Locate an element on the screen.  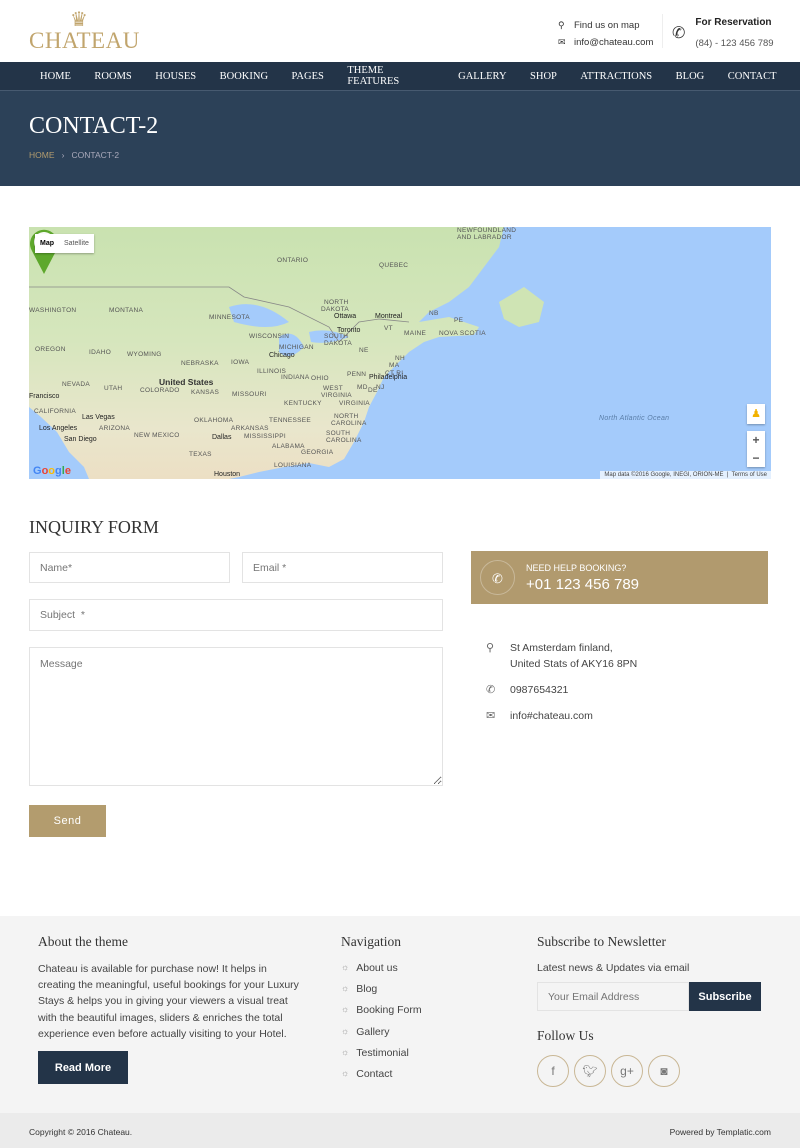
street-view-pegman-icon: ♟ is located at coordinates (756, 414).